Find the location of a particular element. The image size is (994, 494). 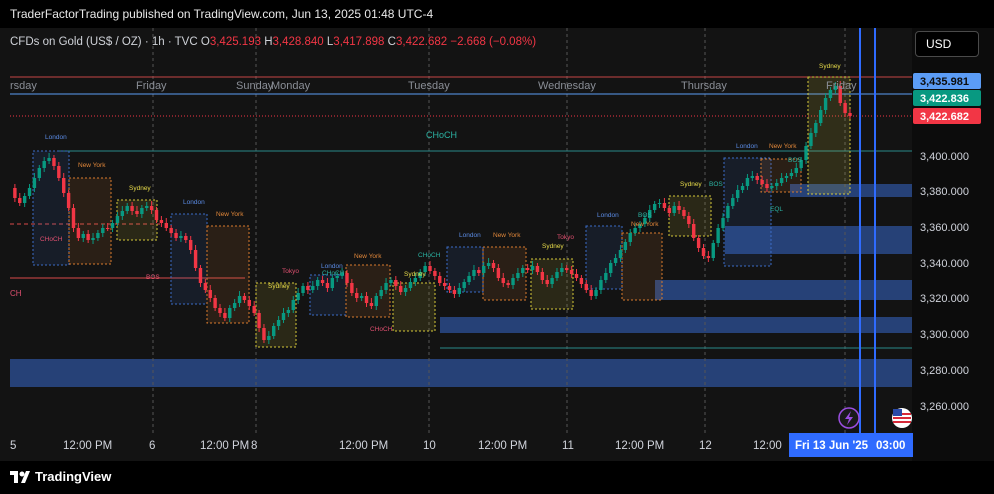

flash-icon is located at coordinates (849, 418).